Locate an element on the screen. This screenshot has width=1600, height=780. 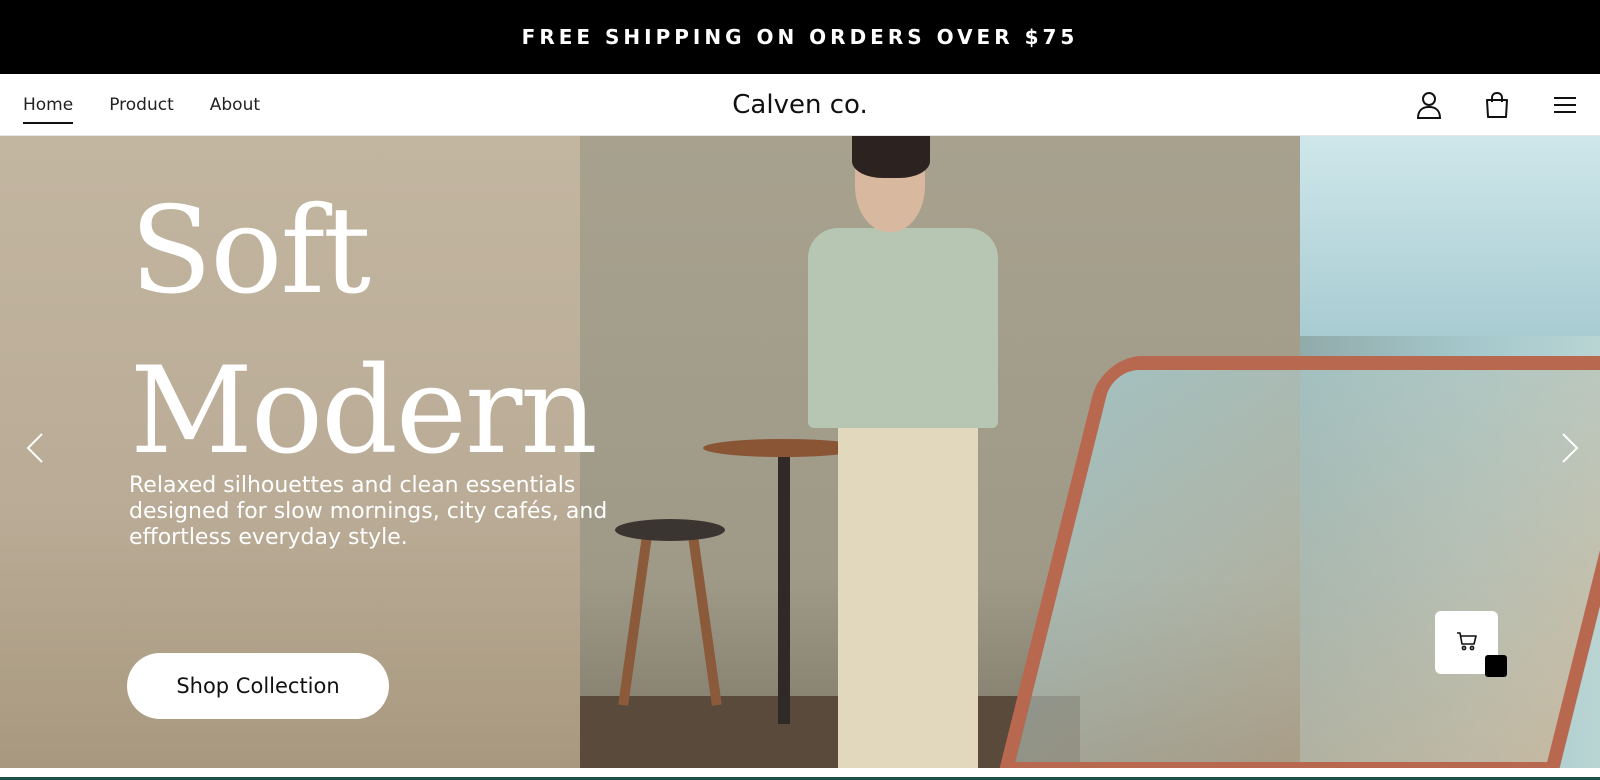
nav-link-about: About is located at coordinates (235, 105).